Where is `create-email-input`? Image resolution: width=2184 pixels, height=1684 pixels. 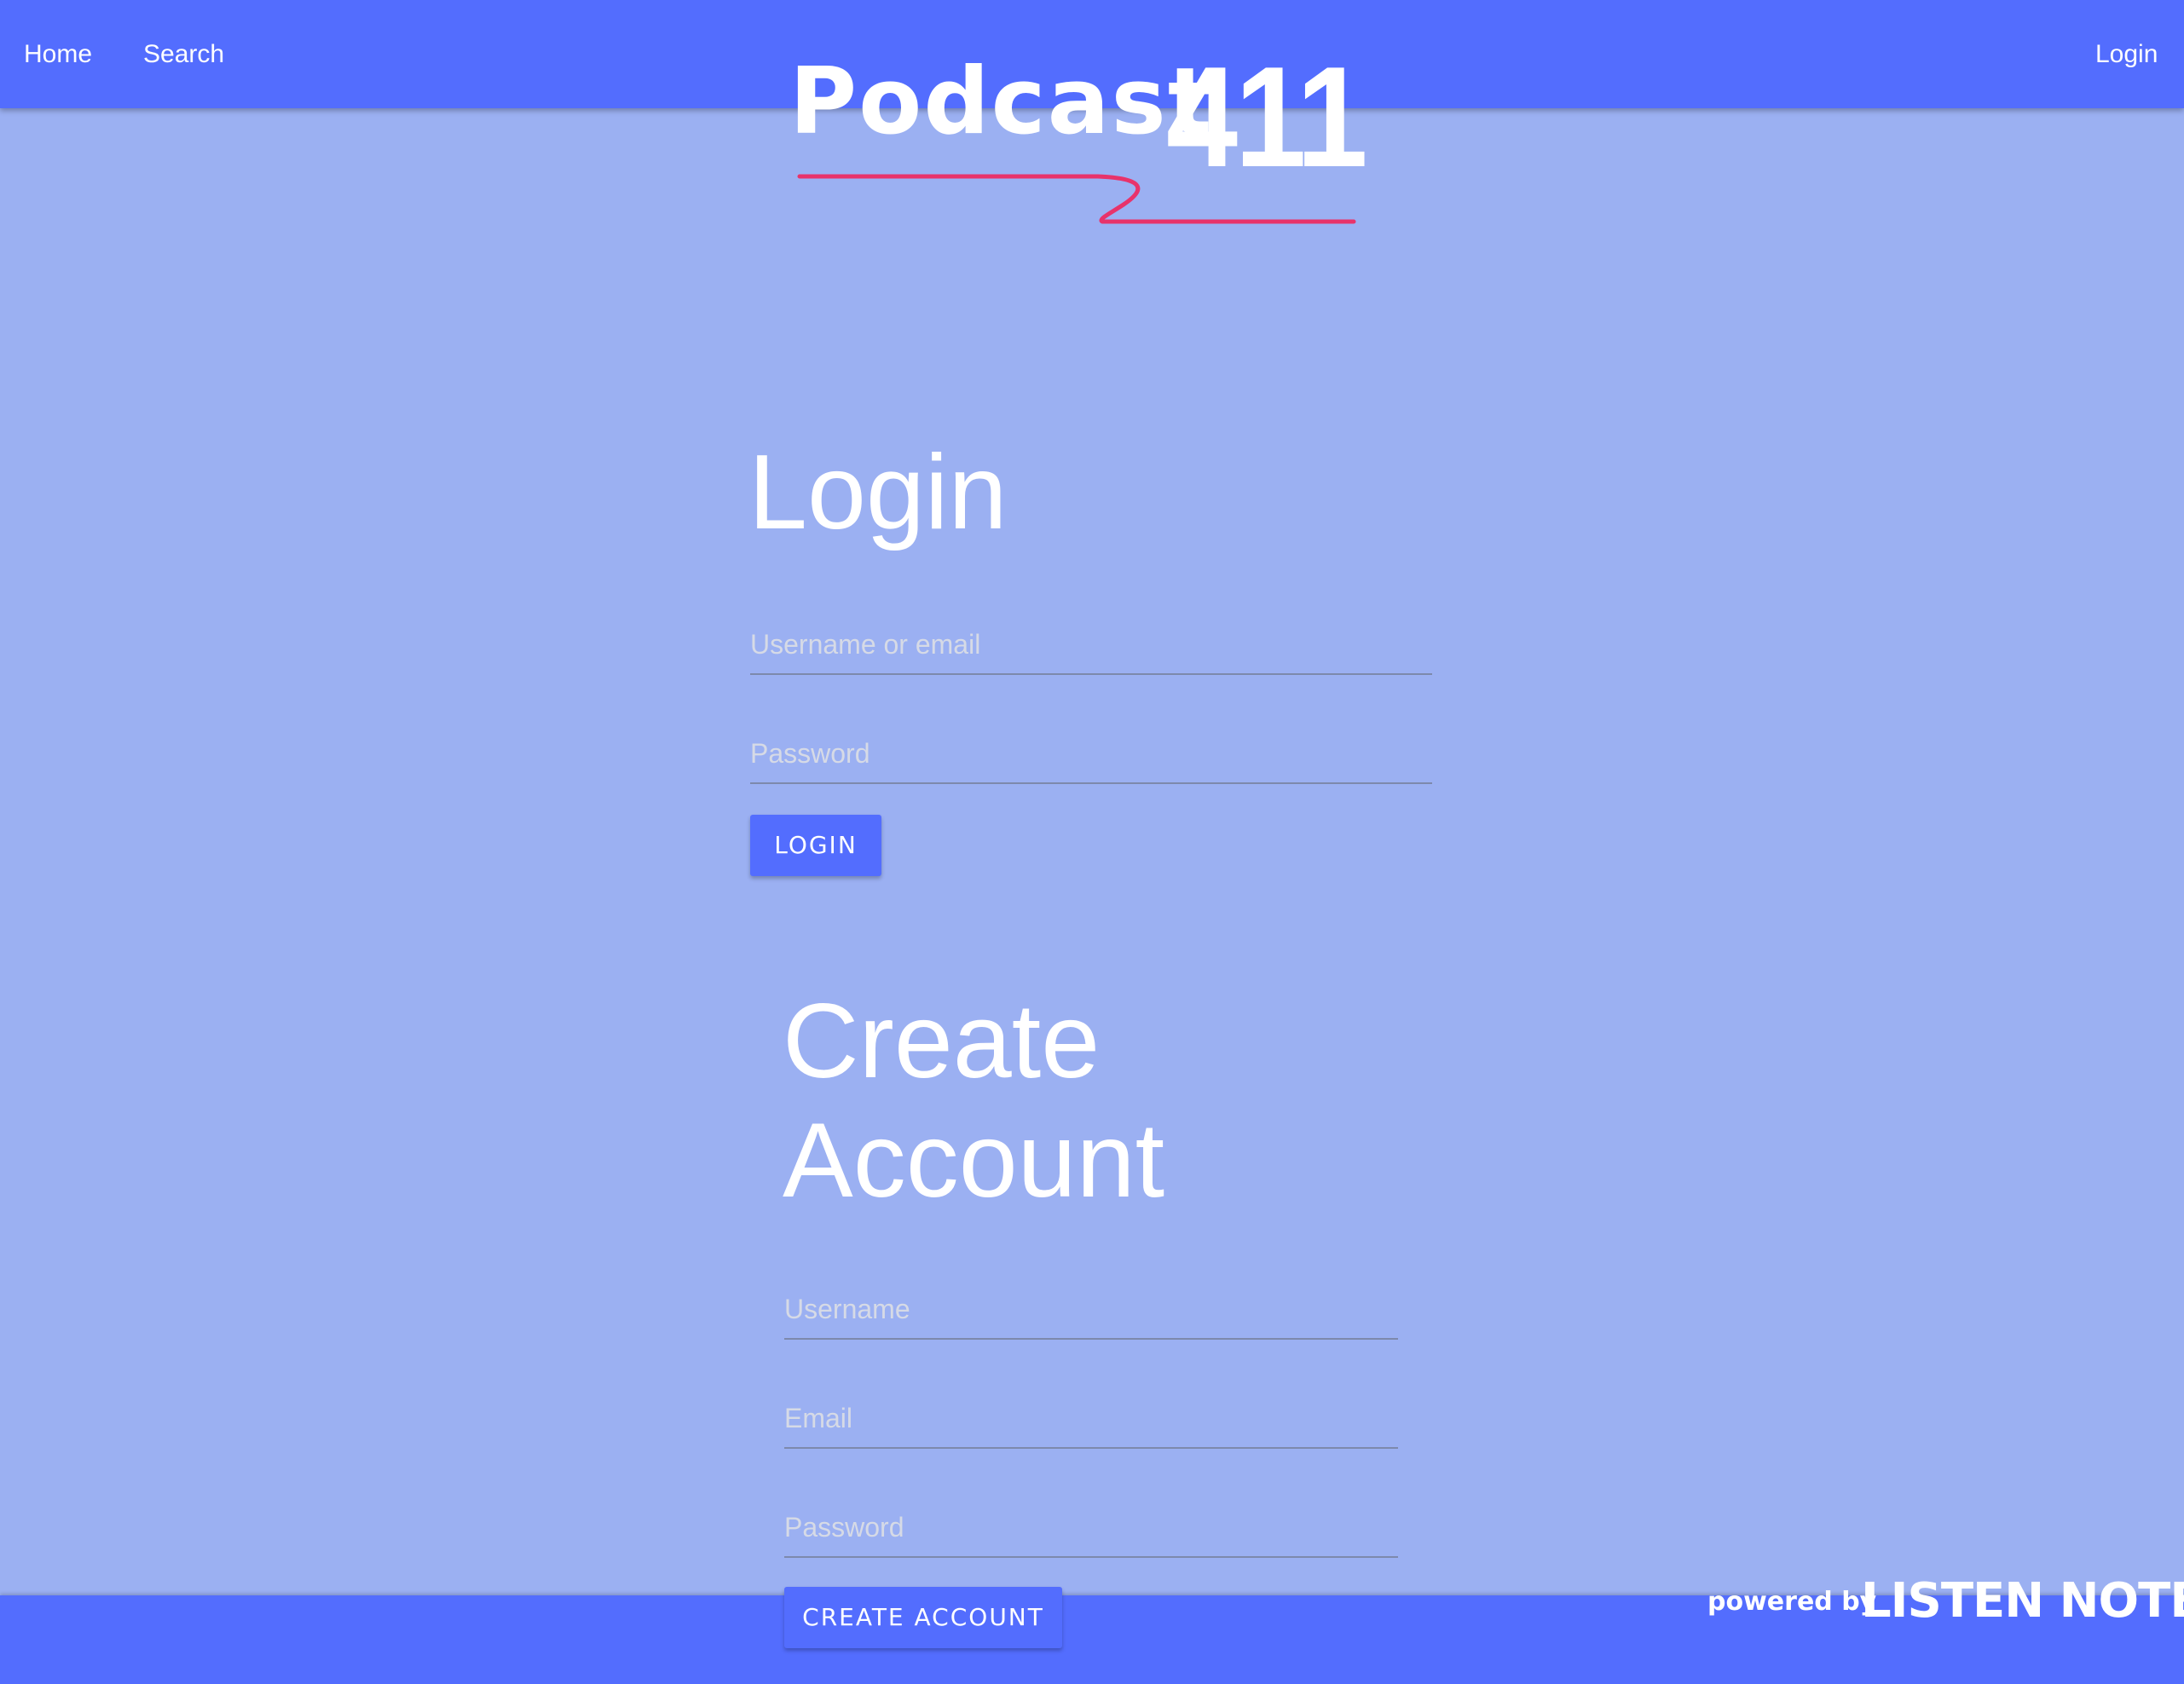 create-email-input is located at coordinates (1091, 1418).